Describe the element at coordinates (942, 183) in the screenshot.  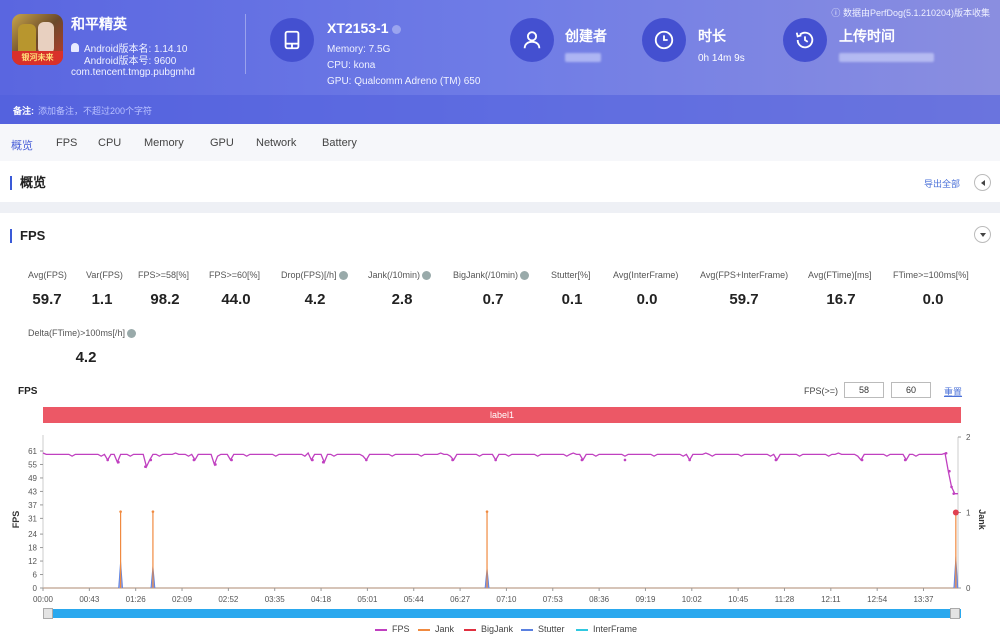
I see `export-all-link: 导出全部` at that location.